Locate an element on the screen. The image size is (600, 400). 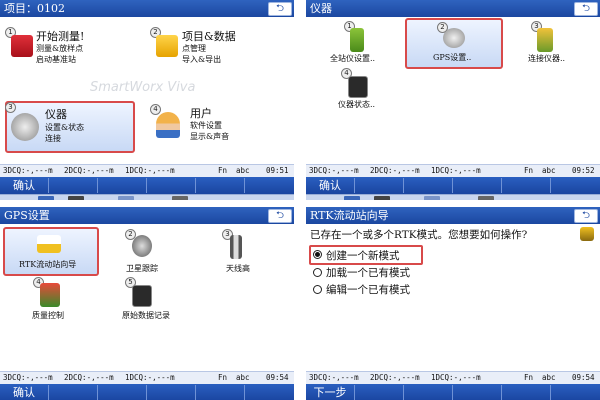
screen-title: 仪器 is located at coordinates (321, 8).